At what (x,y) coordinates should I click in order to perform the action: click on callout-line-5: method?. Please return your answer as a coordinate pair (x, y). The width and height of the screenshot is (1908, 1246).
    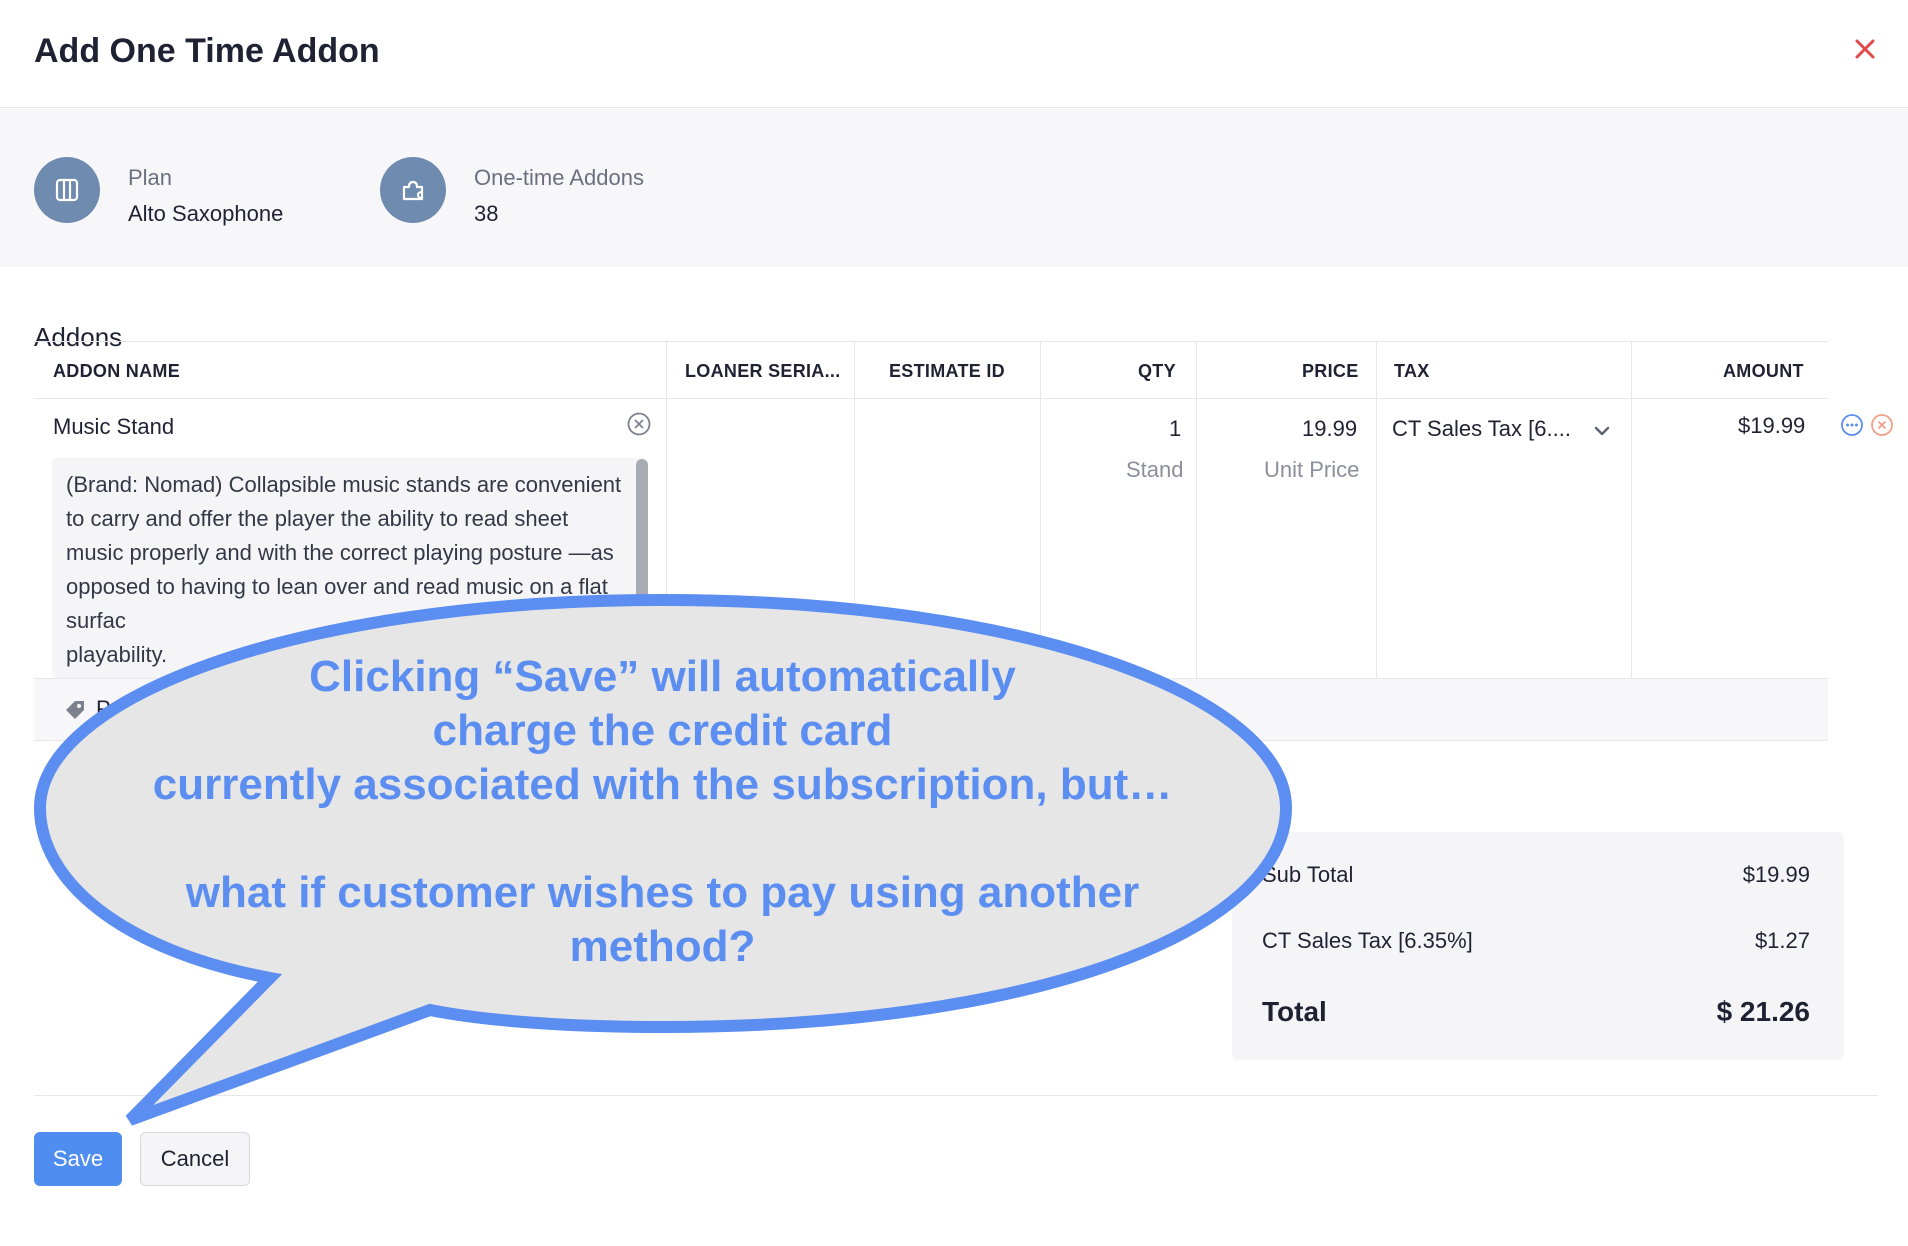
    Looking at the image, I should click on (662, 946).